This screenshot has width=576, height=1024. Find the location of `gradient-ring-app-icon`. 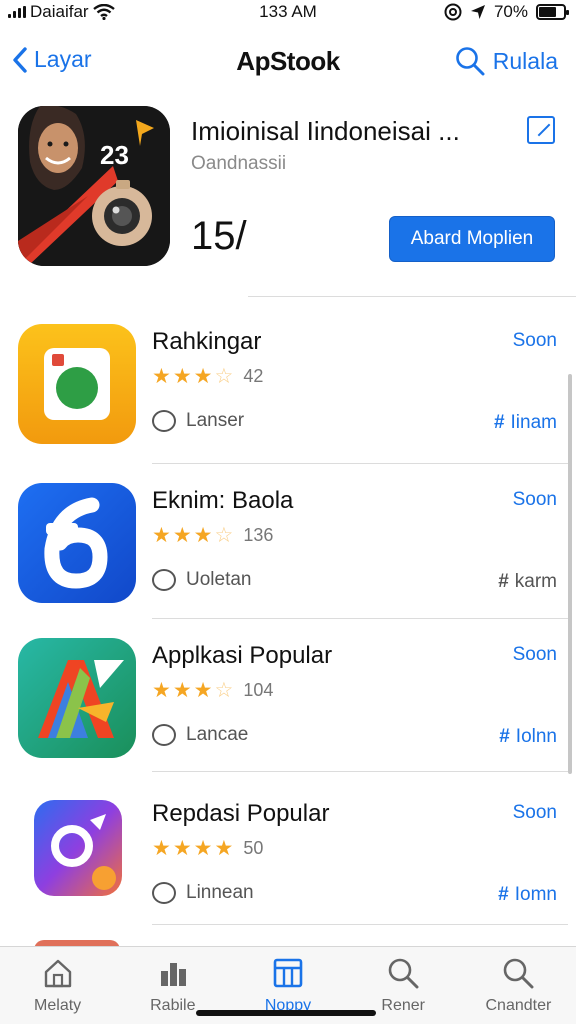

gradient-ring-app-icon is located at coordinates (78, 848).